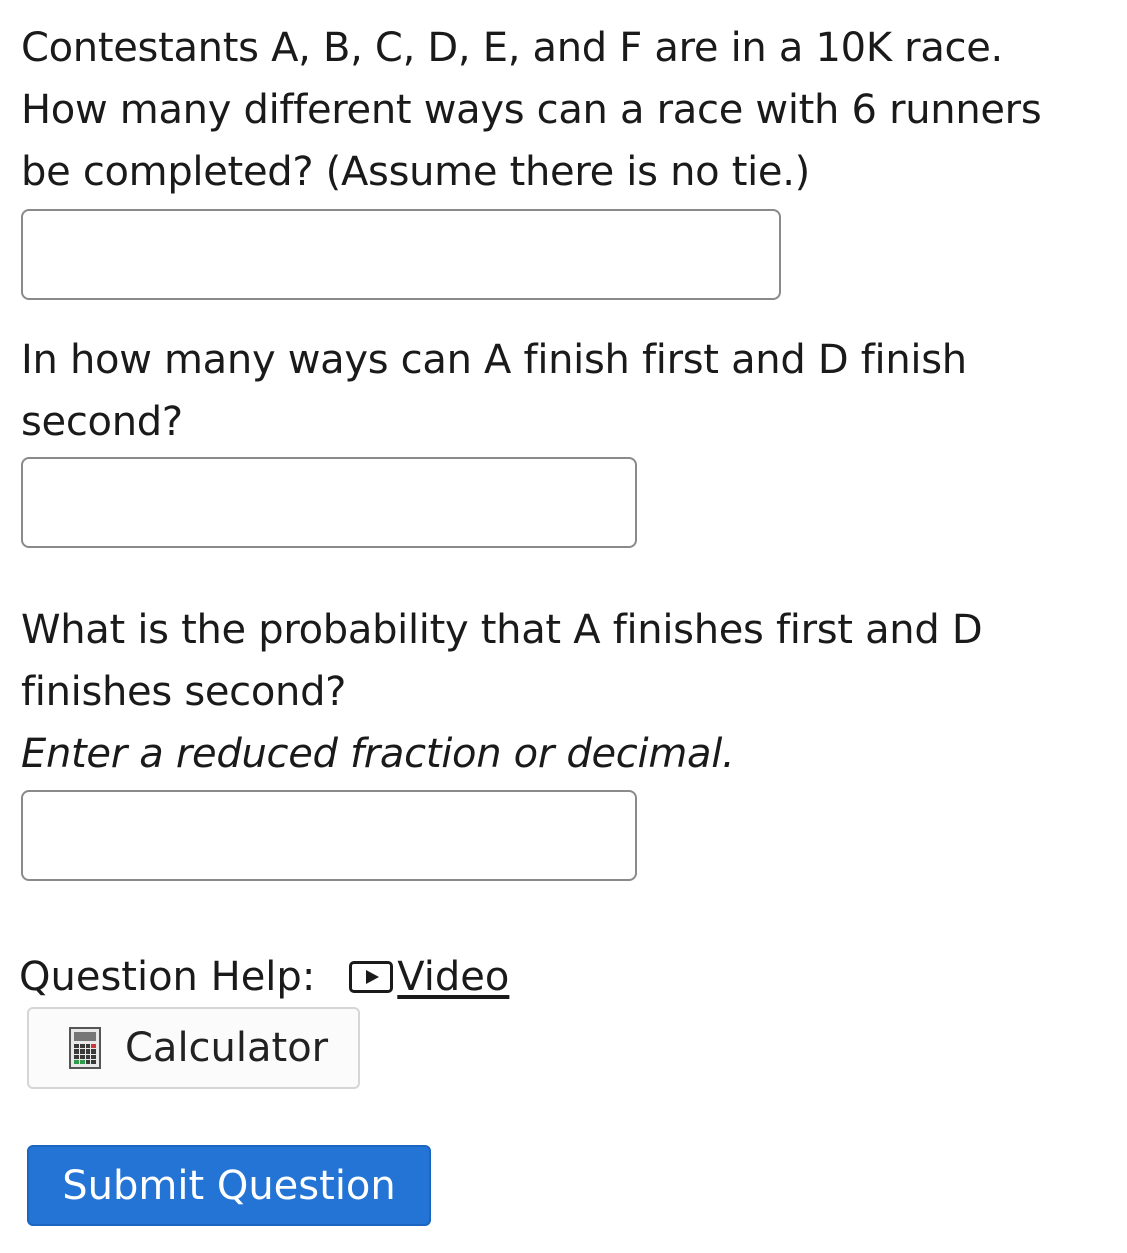 The height and width of the screenshot is (1253, 1127). I want to click on question-3-hint: Enter a reduced fraction or decimal., so click(378, 754).